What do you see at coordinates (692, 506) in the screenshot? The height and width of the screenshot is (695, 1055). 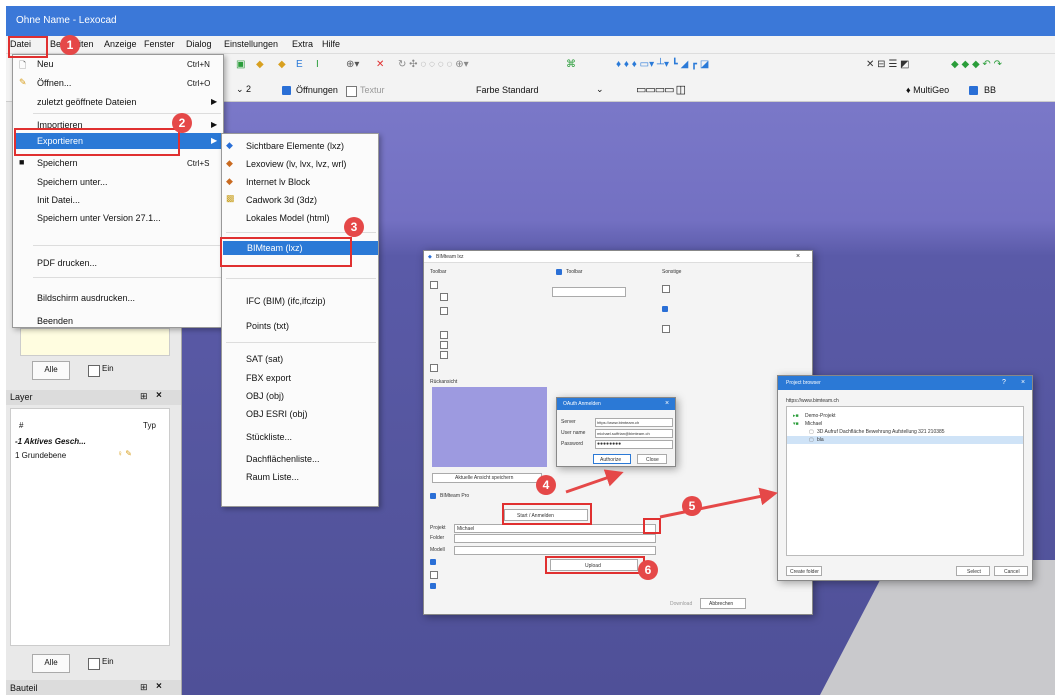 I see `step-badge-5: 5` at bounding box center [692, 506].